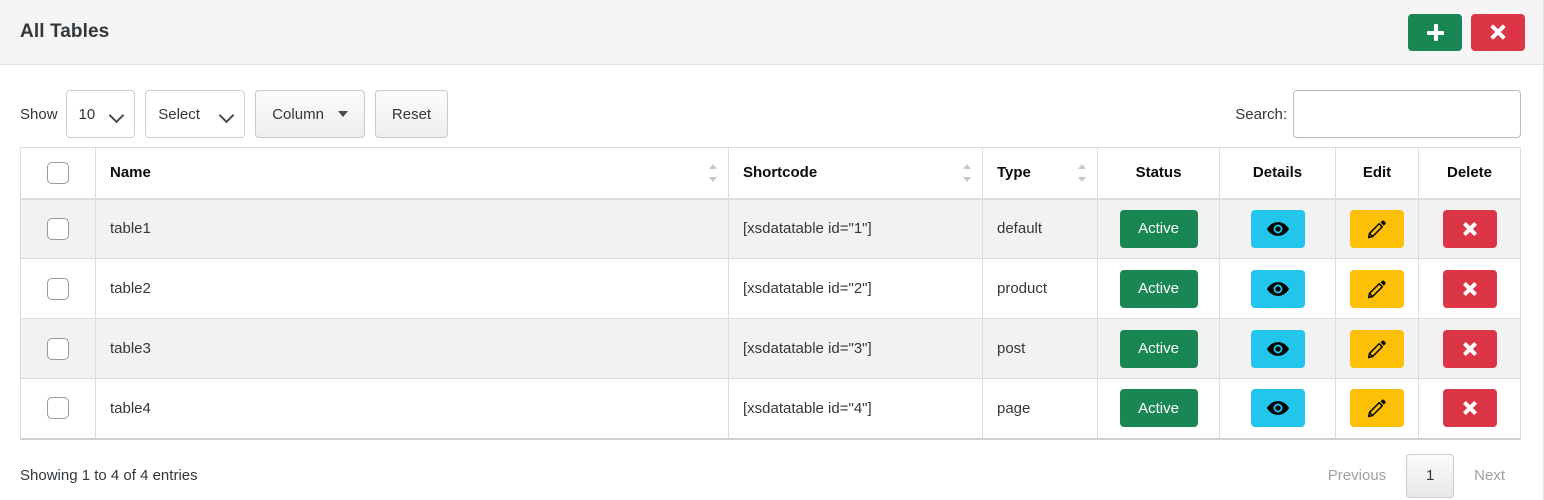  I want to click on column-header-status: Status, so click(1158, 173).